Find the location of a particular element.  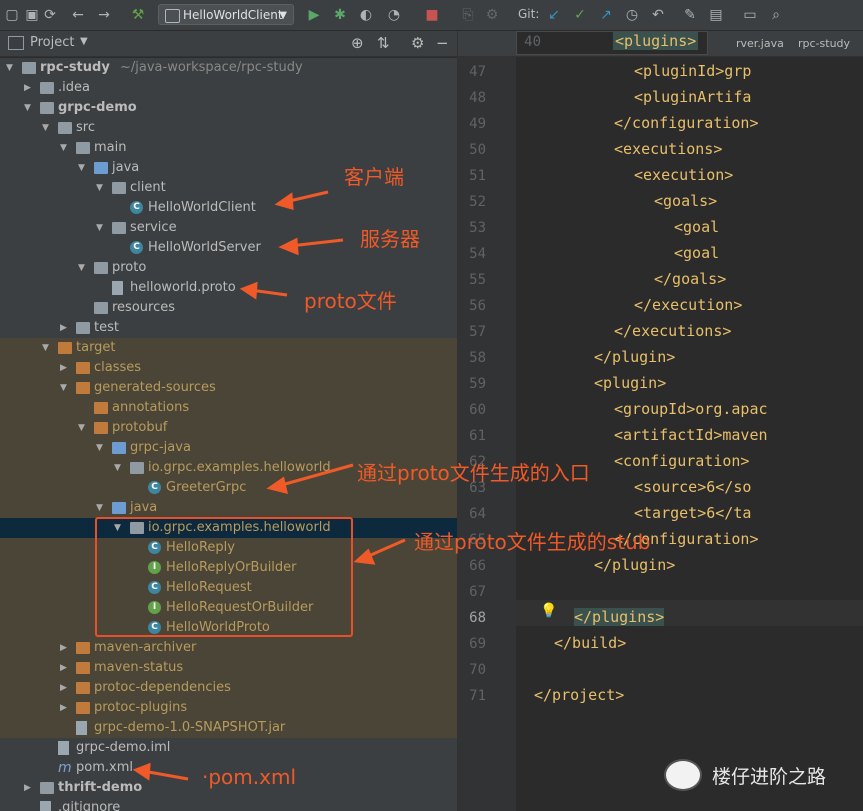

run-icon: ▶ is located at coordinates (314, 15).